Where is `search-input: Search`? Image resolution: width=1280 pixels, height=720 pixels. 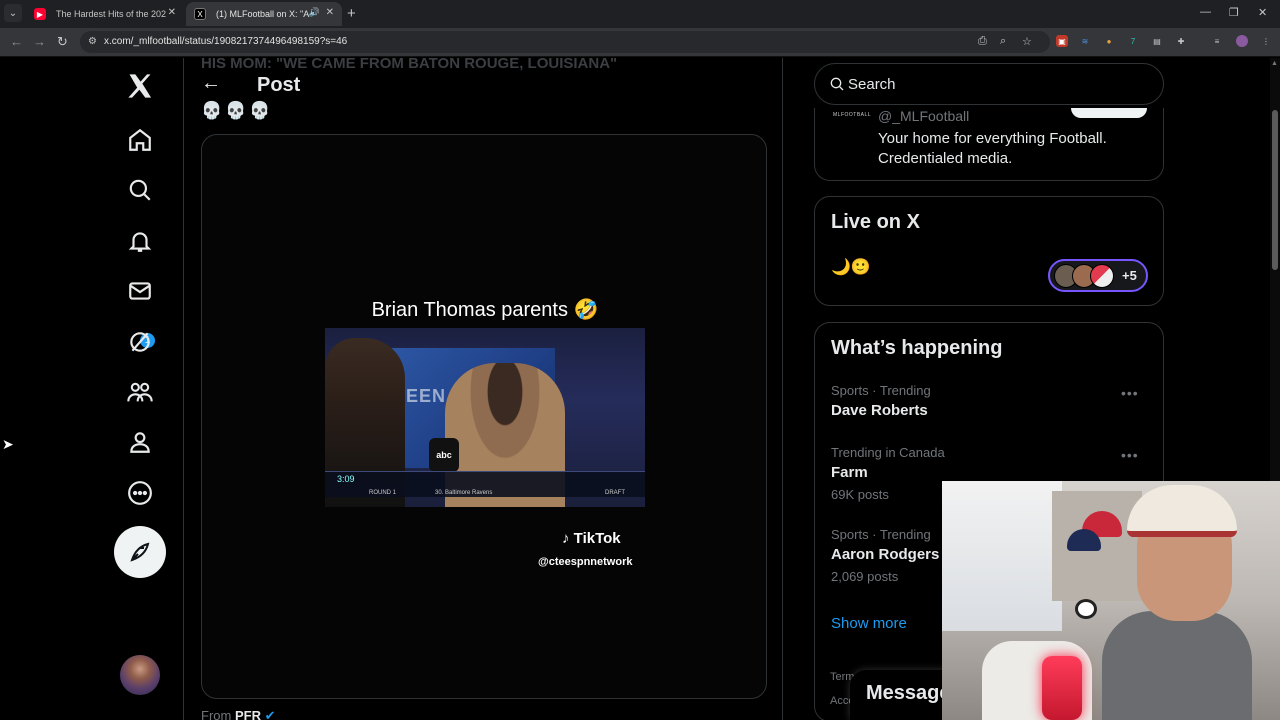 search-input: Search is located at coordinates (989, 84).